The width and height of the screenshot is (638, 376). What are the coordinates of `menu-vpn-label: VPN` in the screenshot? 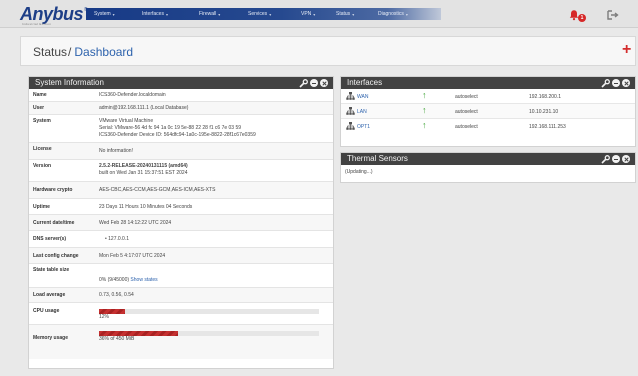 It's located at (306, 14).